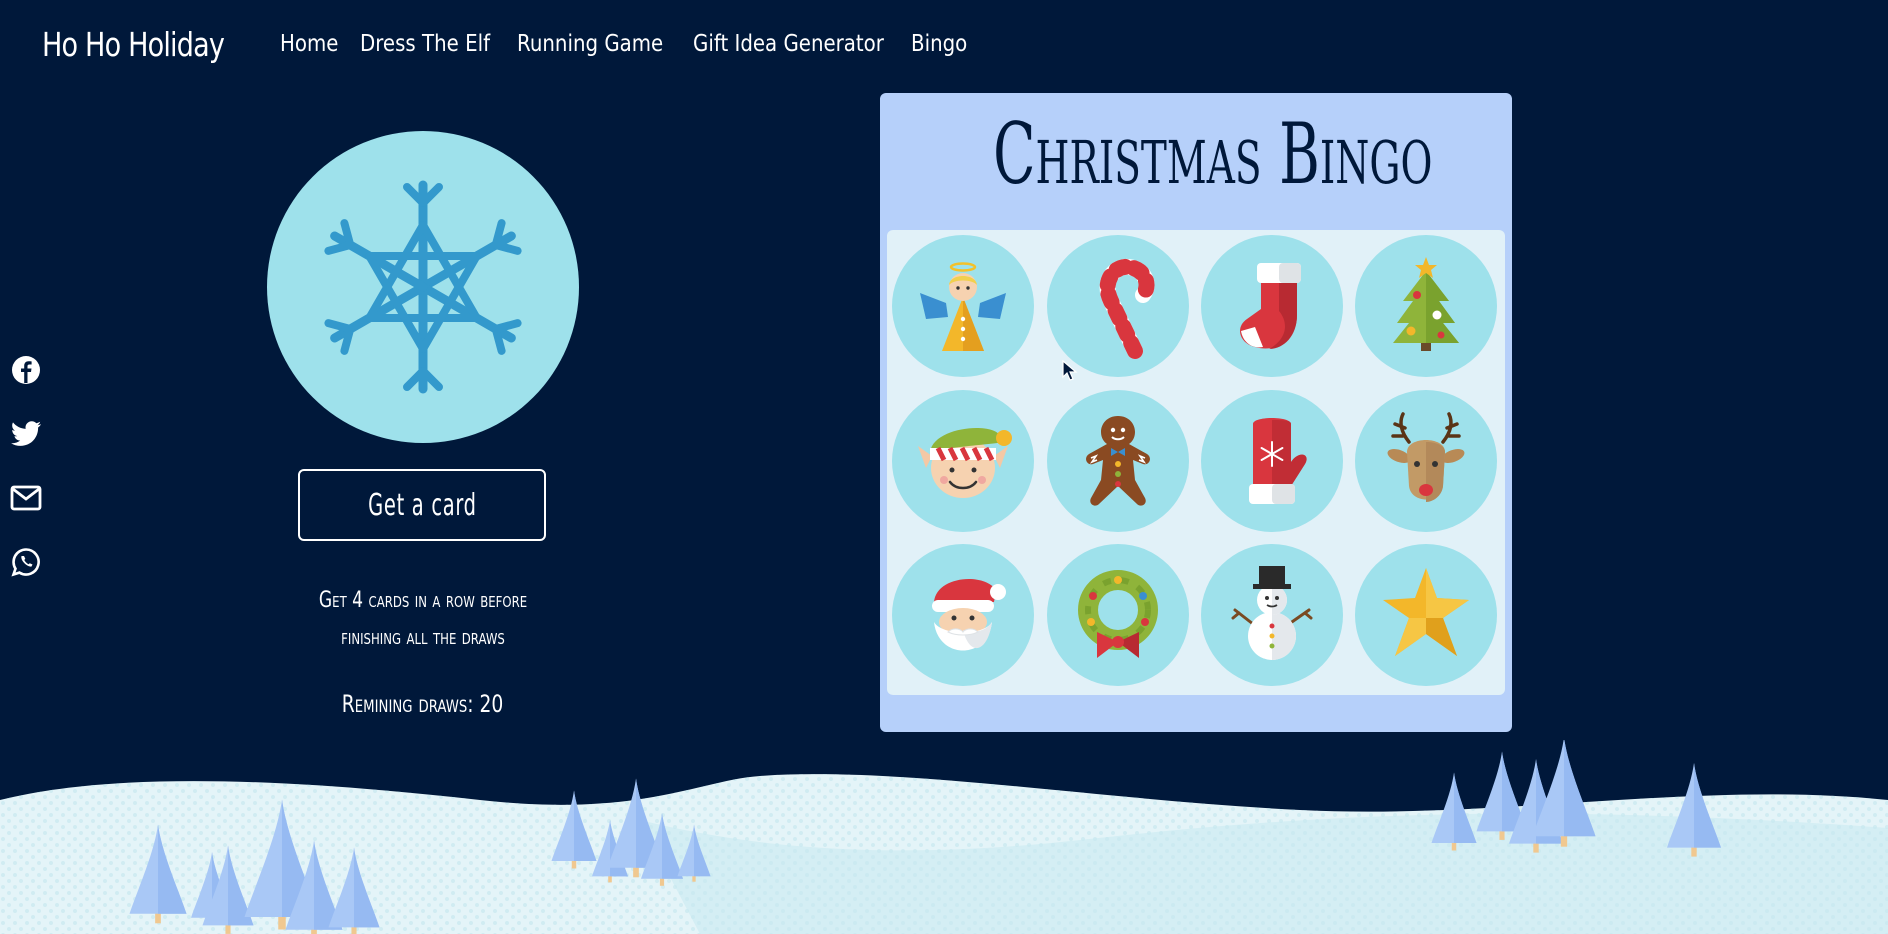 The width and height of the screenshot is (1888, 934). I want to click on whatsapp-share-button, so click(26, 562).